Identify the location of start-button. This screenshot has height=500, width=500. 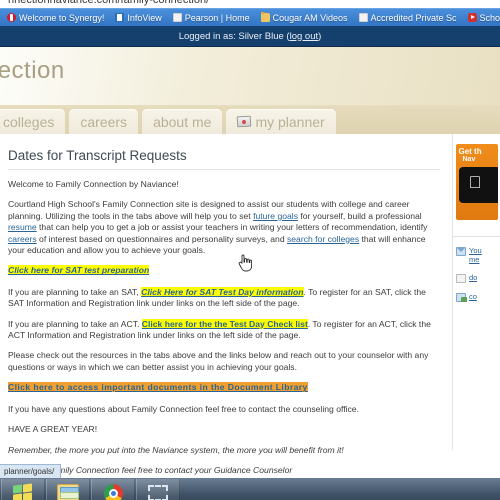
(23, 489).